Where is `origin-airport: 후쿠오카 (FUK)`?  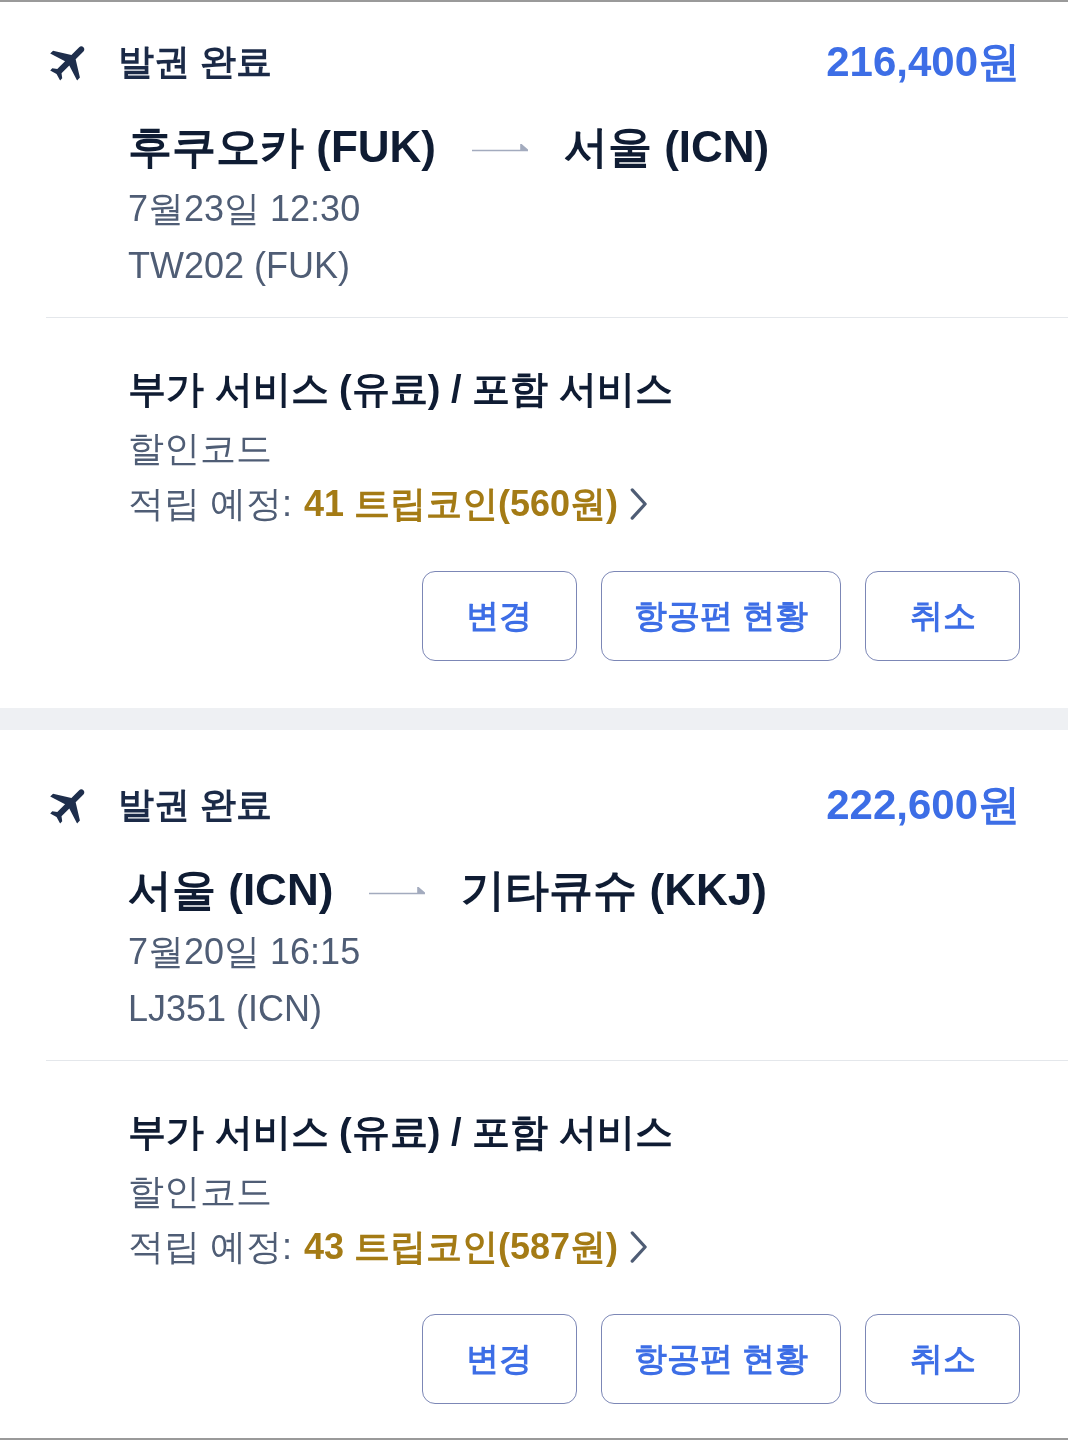 origin-airport: 후쿠오카 (FUK) is located at coordinates (282, 147).